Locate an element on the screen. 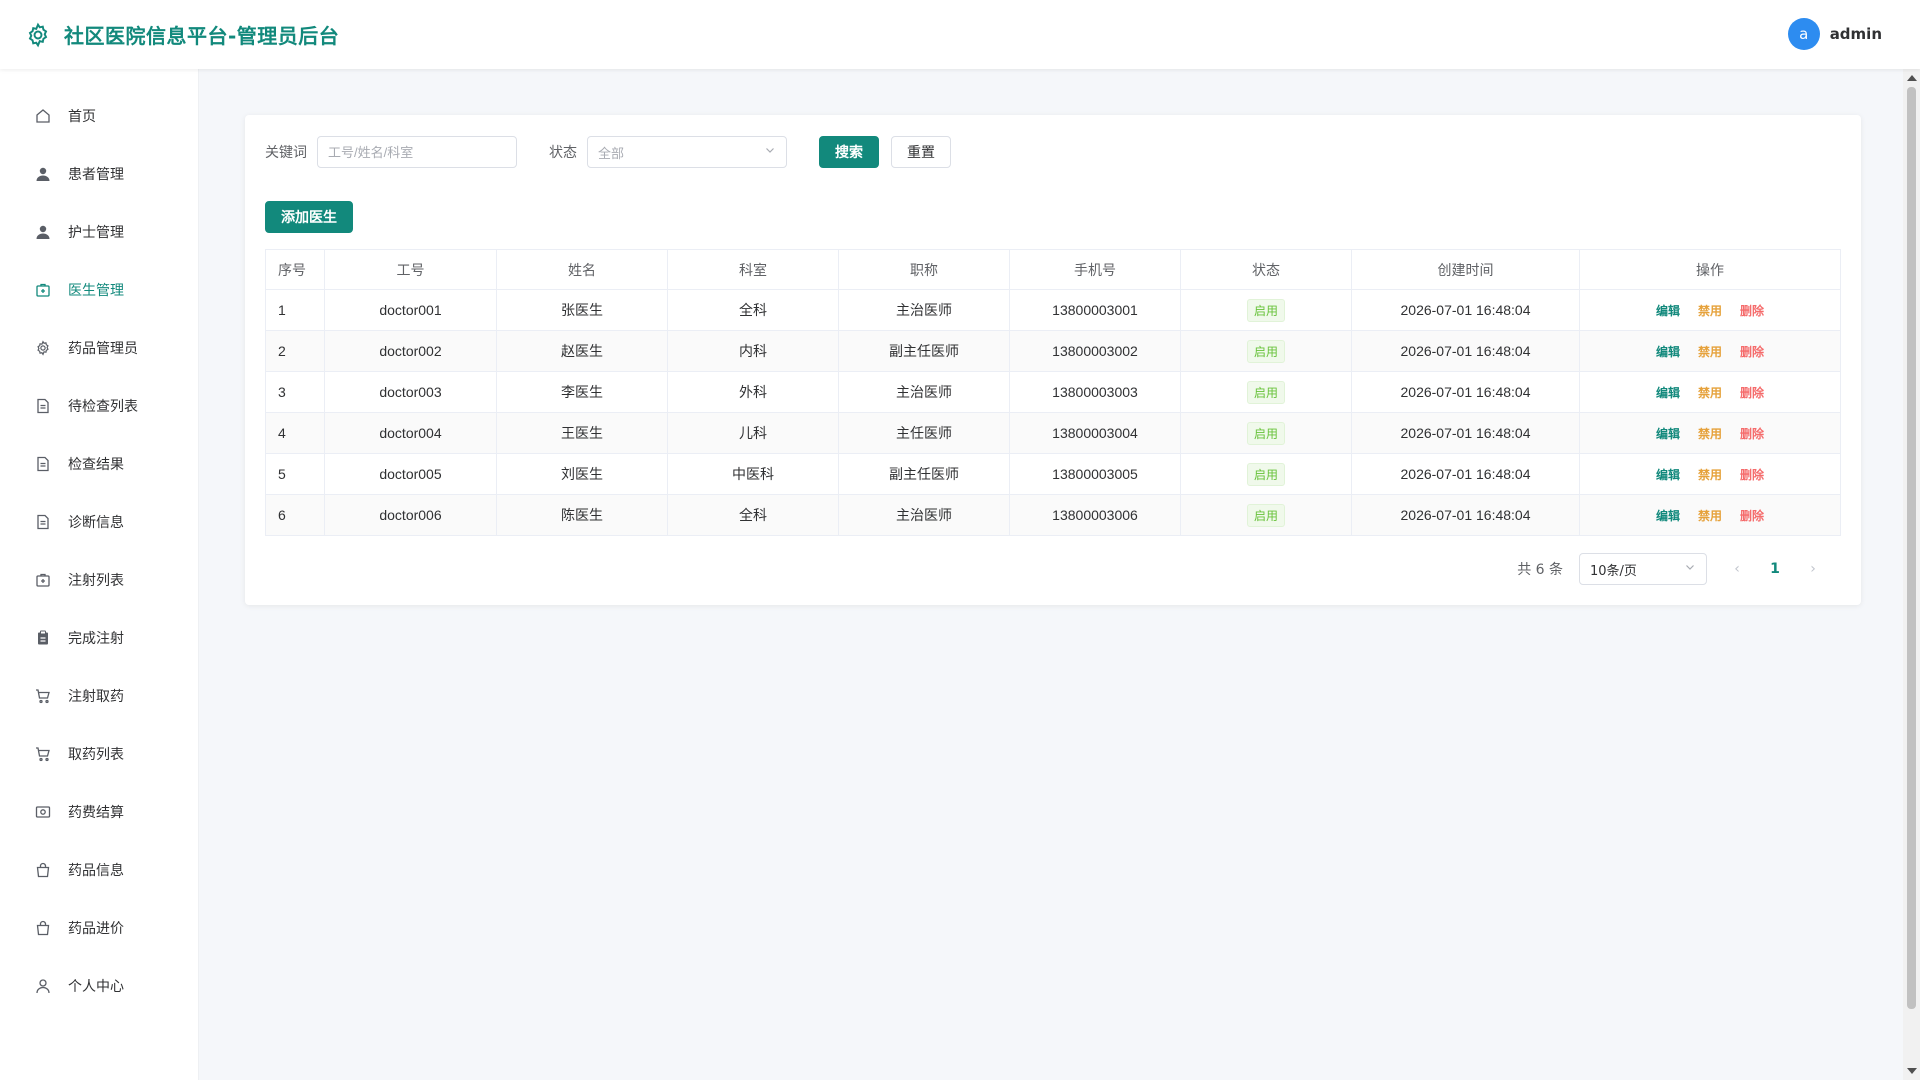 The image size is (1920, 1080). add-doctor-button: 添加医生 is located at coordinates (309, 217).